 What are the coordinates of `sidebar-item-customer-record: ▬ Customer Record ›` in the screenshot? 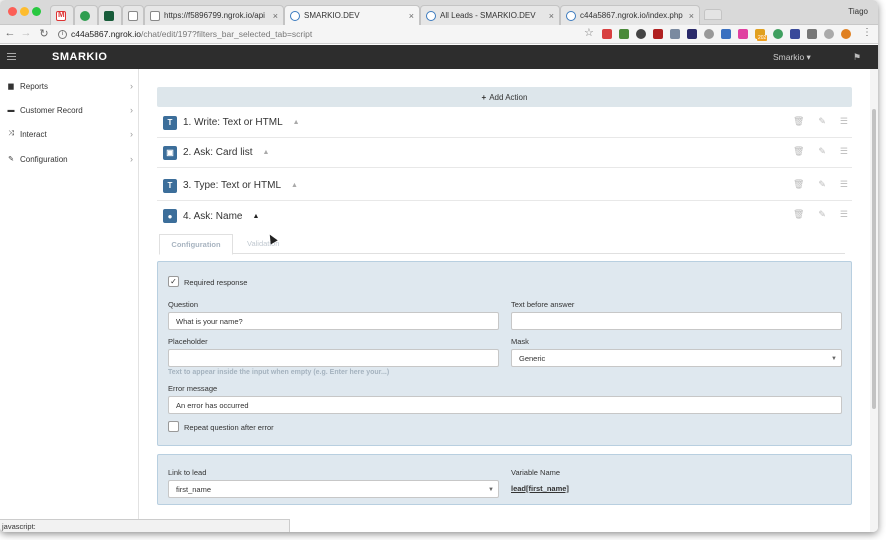 It's located at (69, 110).